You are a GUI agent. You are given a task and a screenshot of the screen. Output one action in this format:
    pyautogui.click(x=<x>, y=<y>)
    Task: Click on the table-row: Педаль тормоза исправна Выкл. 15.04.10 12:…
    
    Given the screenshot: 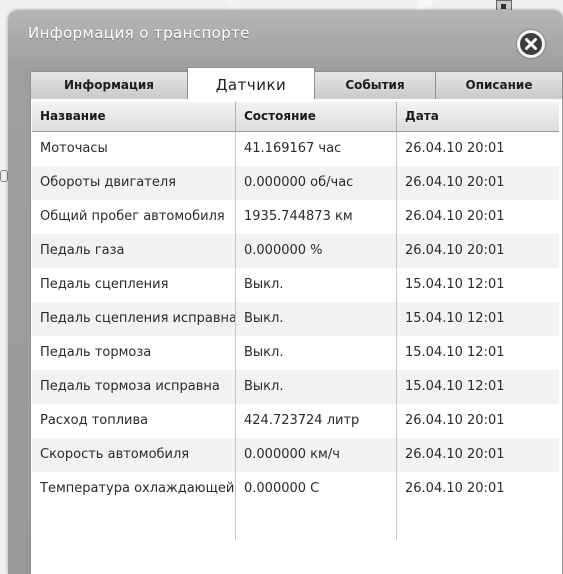 What is the action you would take?
    pyautogui.click(x=295, y=387)
    